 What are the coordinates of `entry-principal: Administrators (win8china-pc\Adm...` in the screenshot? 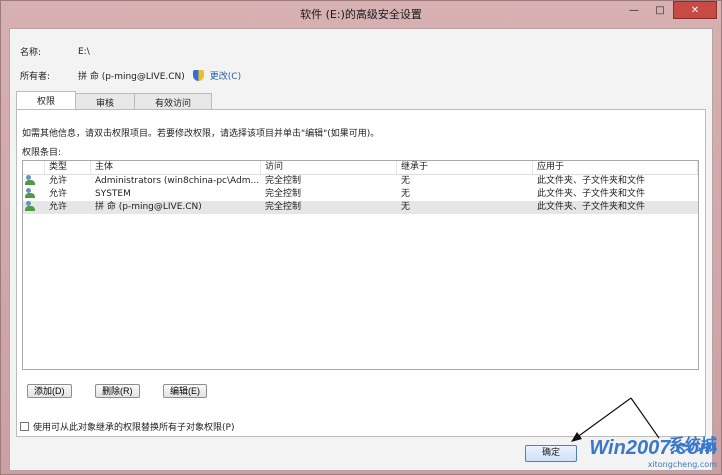 It's located at (177, 181).